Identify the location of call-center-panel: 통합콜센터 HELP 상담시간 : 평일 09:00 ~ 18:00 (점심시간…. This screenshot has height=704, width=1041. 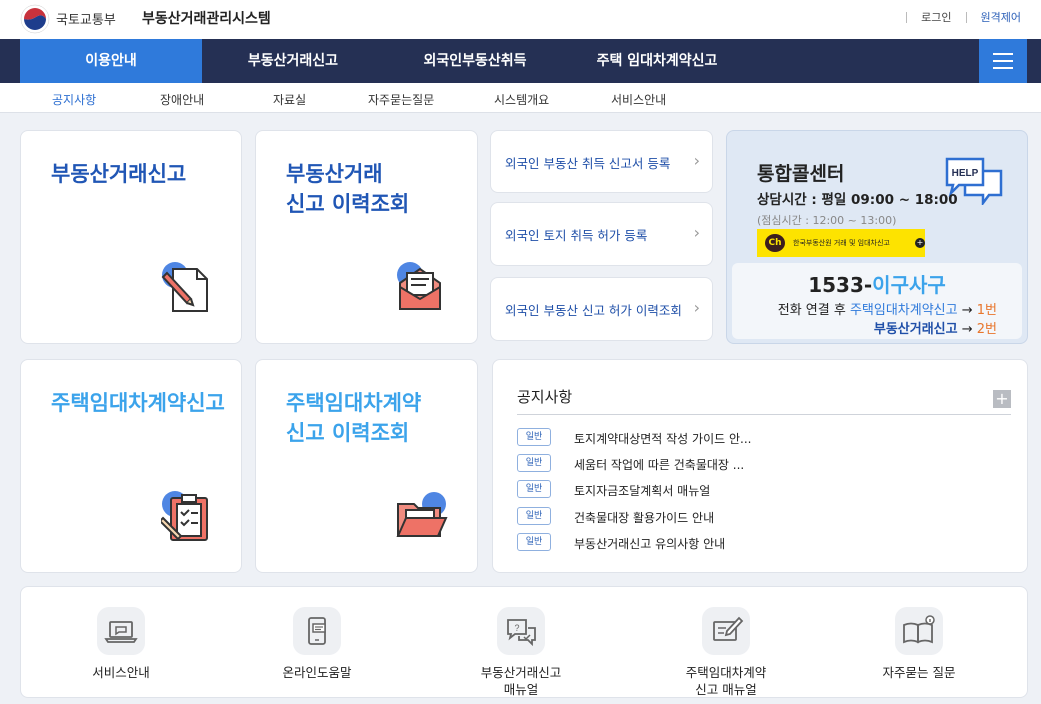
(877, 237).